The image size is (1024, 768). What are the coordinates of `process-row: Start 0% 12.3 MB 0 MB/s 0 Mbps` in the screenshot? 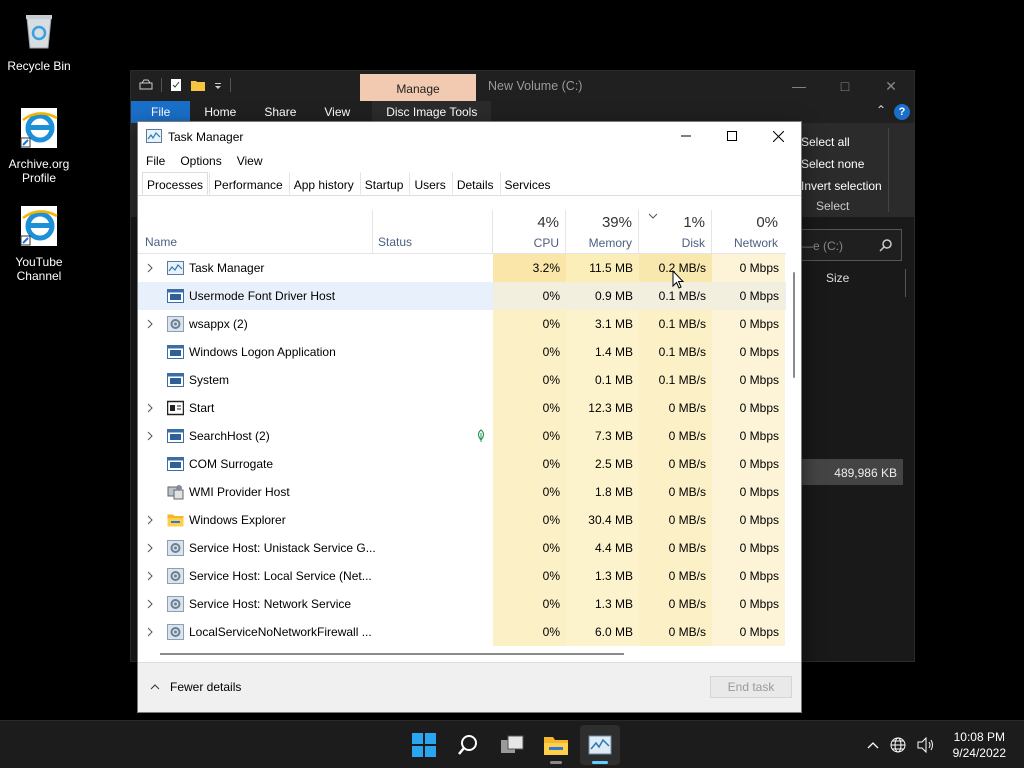 It's located at (462, 408).